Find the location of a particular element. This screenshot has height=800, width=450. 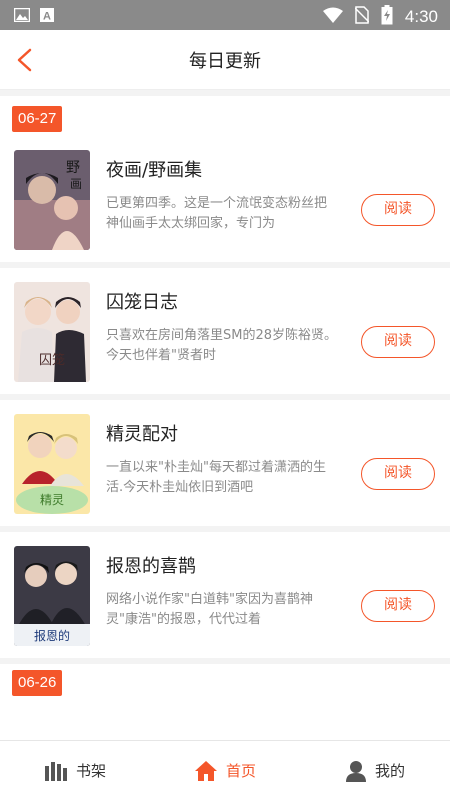

nav-label: 书架 is located at coordinates (90, 771).